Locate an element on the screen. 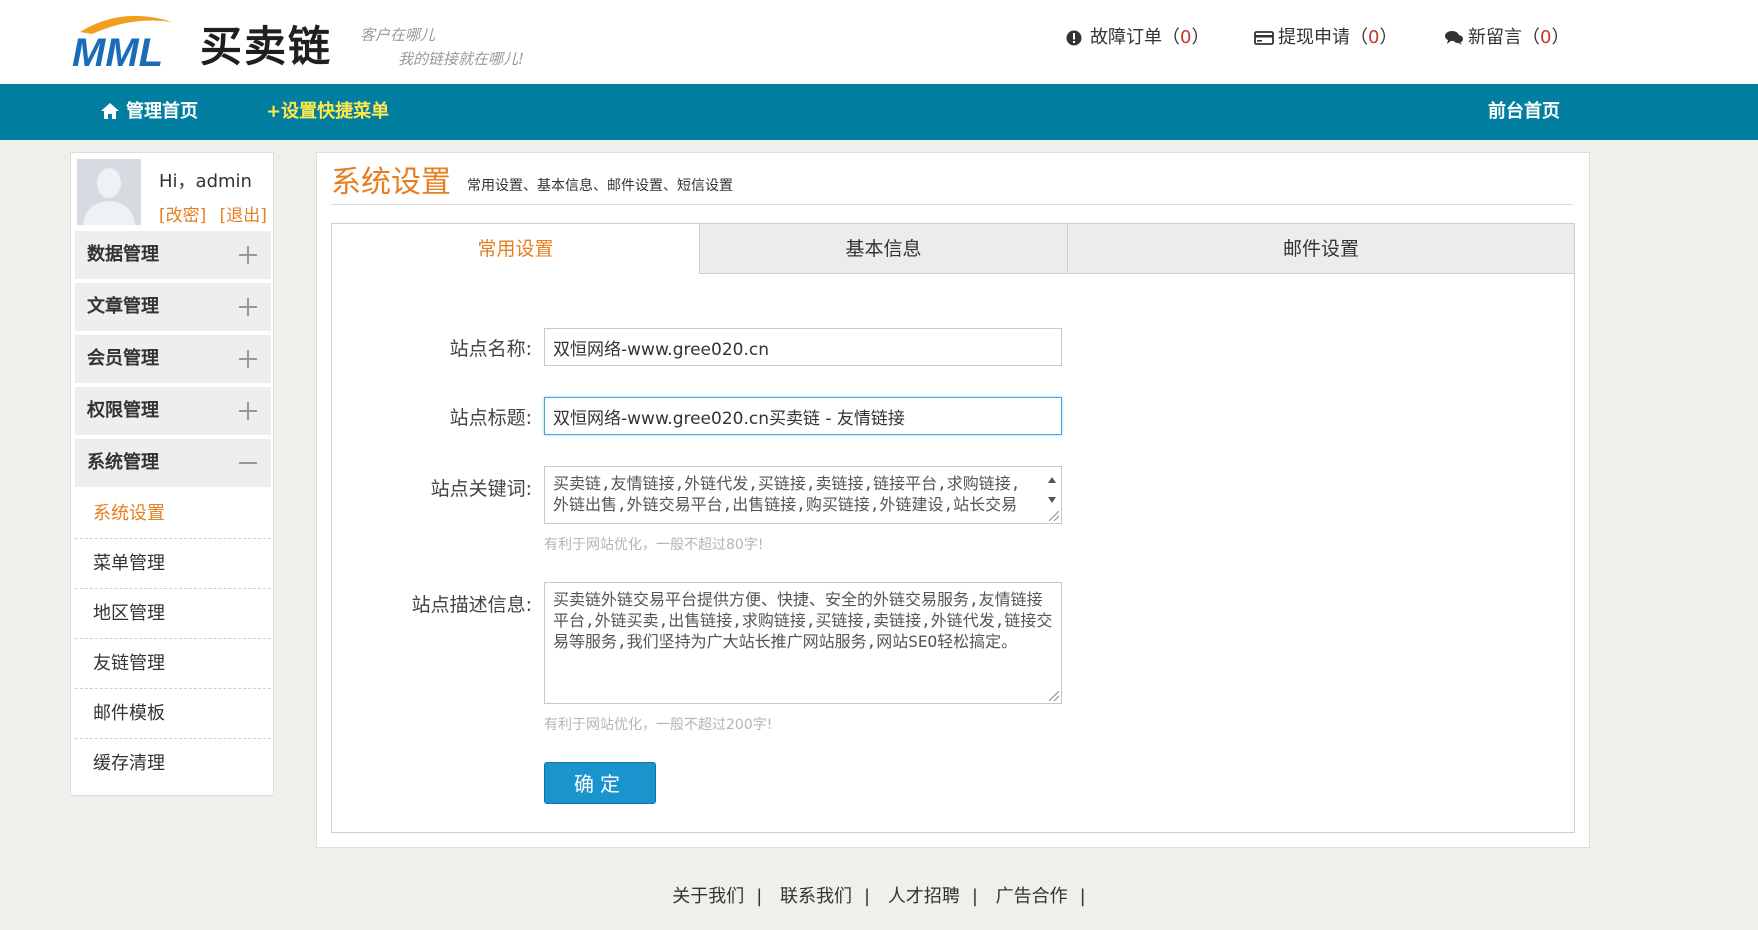 This screenshot has width=1758, height=930. menu-group-articles: 文章管理 is located at coordinates (173, 307).